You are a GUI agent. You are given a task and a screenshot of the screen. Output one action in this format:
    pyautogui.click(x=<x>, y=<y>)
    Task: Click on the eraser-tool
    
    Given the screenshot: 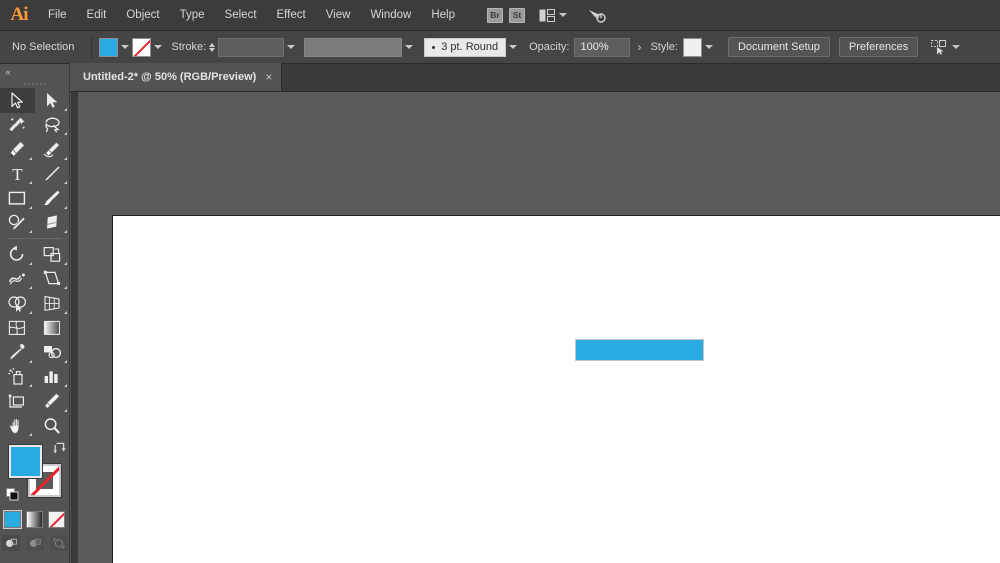 What is the action you would take?
    pyautogui.click(x=52, y=223)
    